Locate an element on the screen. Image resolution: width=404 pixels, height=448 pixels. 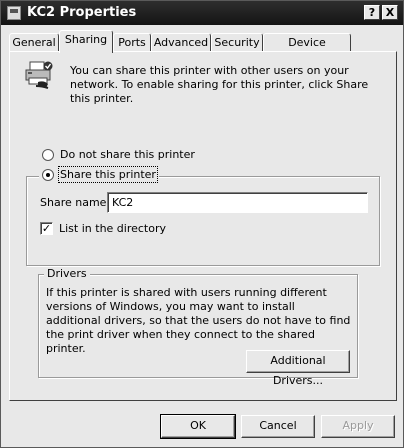
share-option: Share this printer is located at coordinates (99, 174).